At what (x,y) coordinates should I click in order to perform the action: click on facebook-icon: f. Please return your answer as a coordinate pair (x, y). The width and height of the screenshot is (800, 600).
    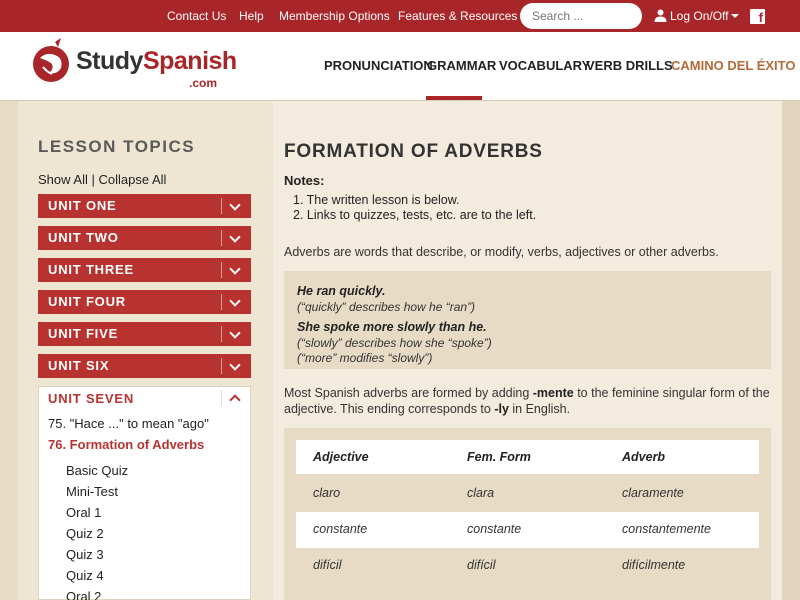
    Looking at the image, I should click on (757, 17).